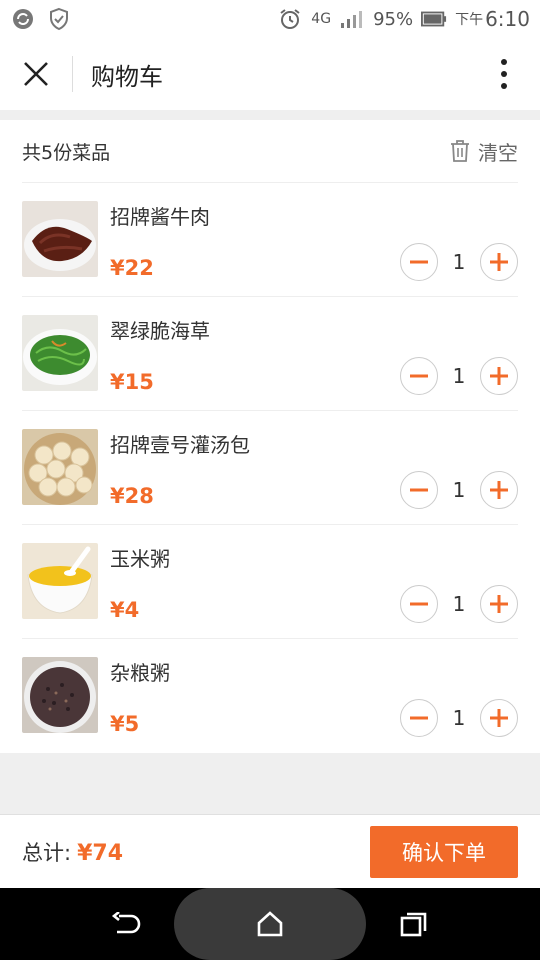 The image size is (540, 960). I want to click on food-image-grain-porridge, so click(60, 695).